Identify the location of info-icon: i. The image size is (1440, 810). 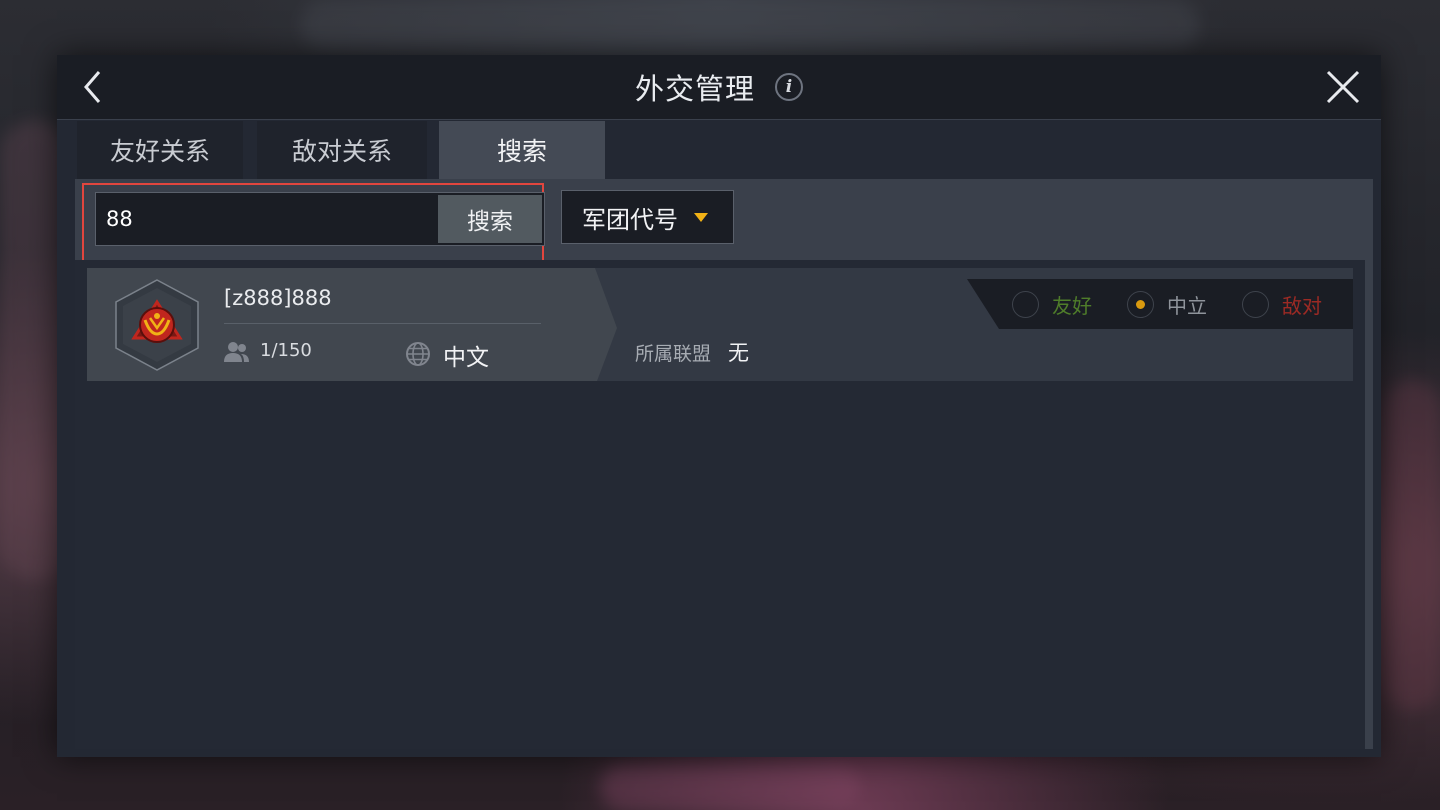
(789, 87).